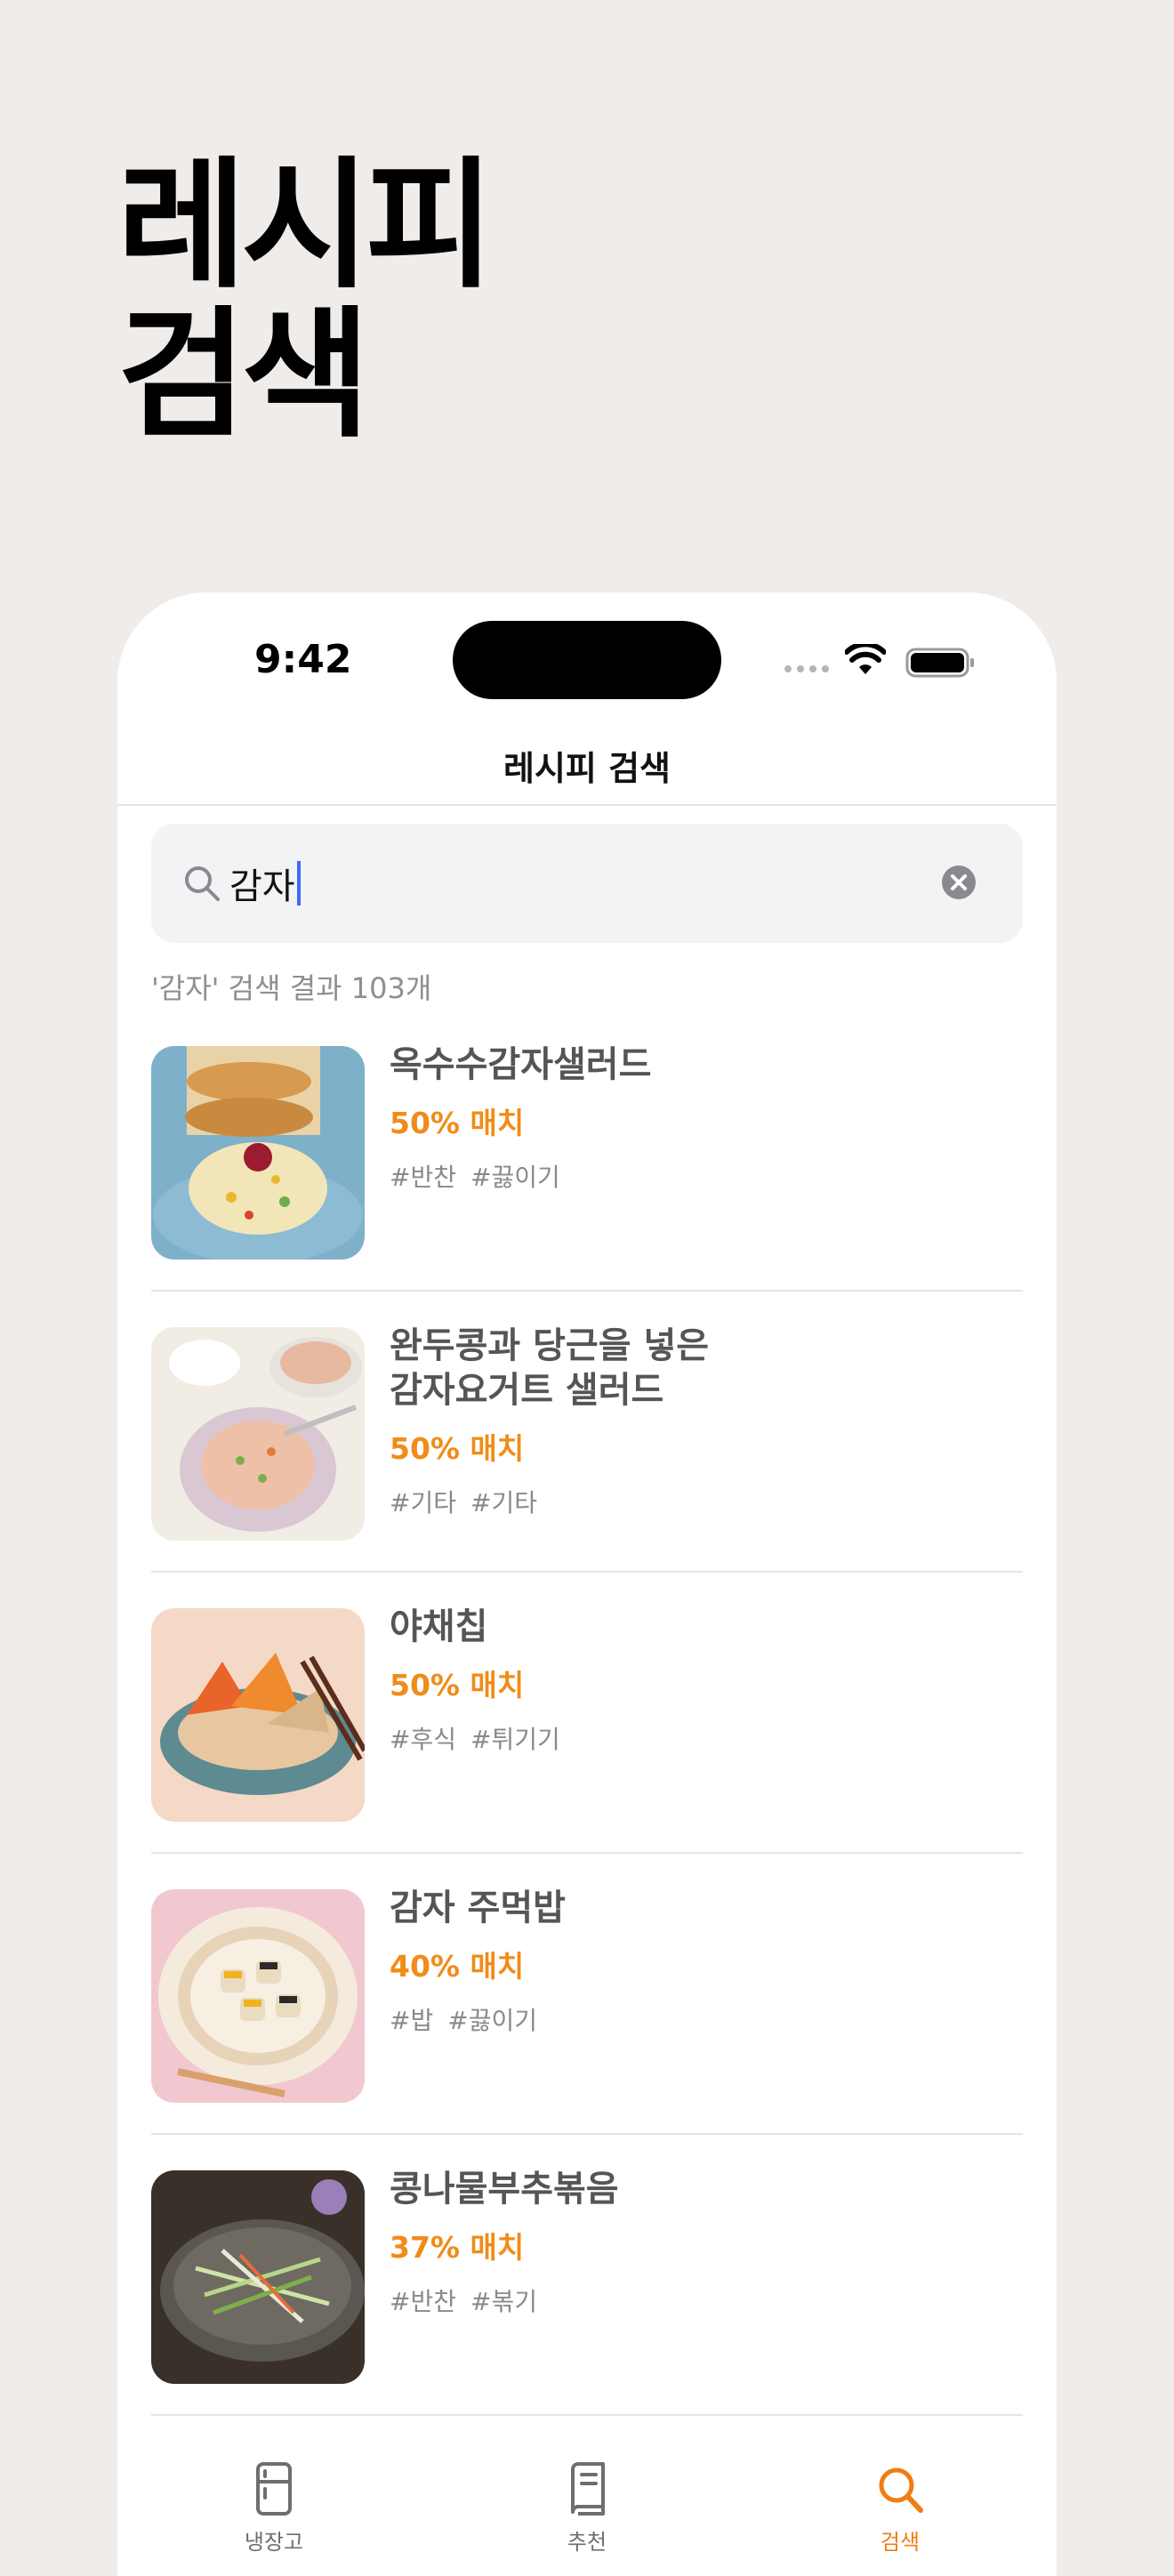 The image size is (1174, 2576). What do you see at coordinates (306, 226) in the screenshot?
I see `promo-title-line-1: 레시피` at bounding box center [306, 226].